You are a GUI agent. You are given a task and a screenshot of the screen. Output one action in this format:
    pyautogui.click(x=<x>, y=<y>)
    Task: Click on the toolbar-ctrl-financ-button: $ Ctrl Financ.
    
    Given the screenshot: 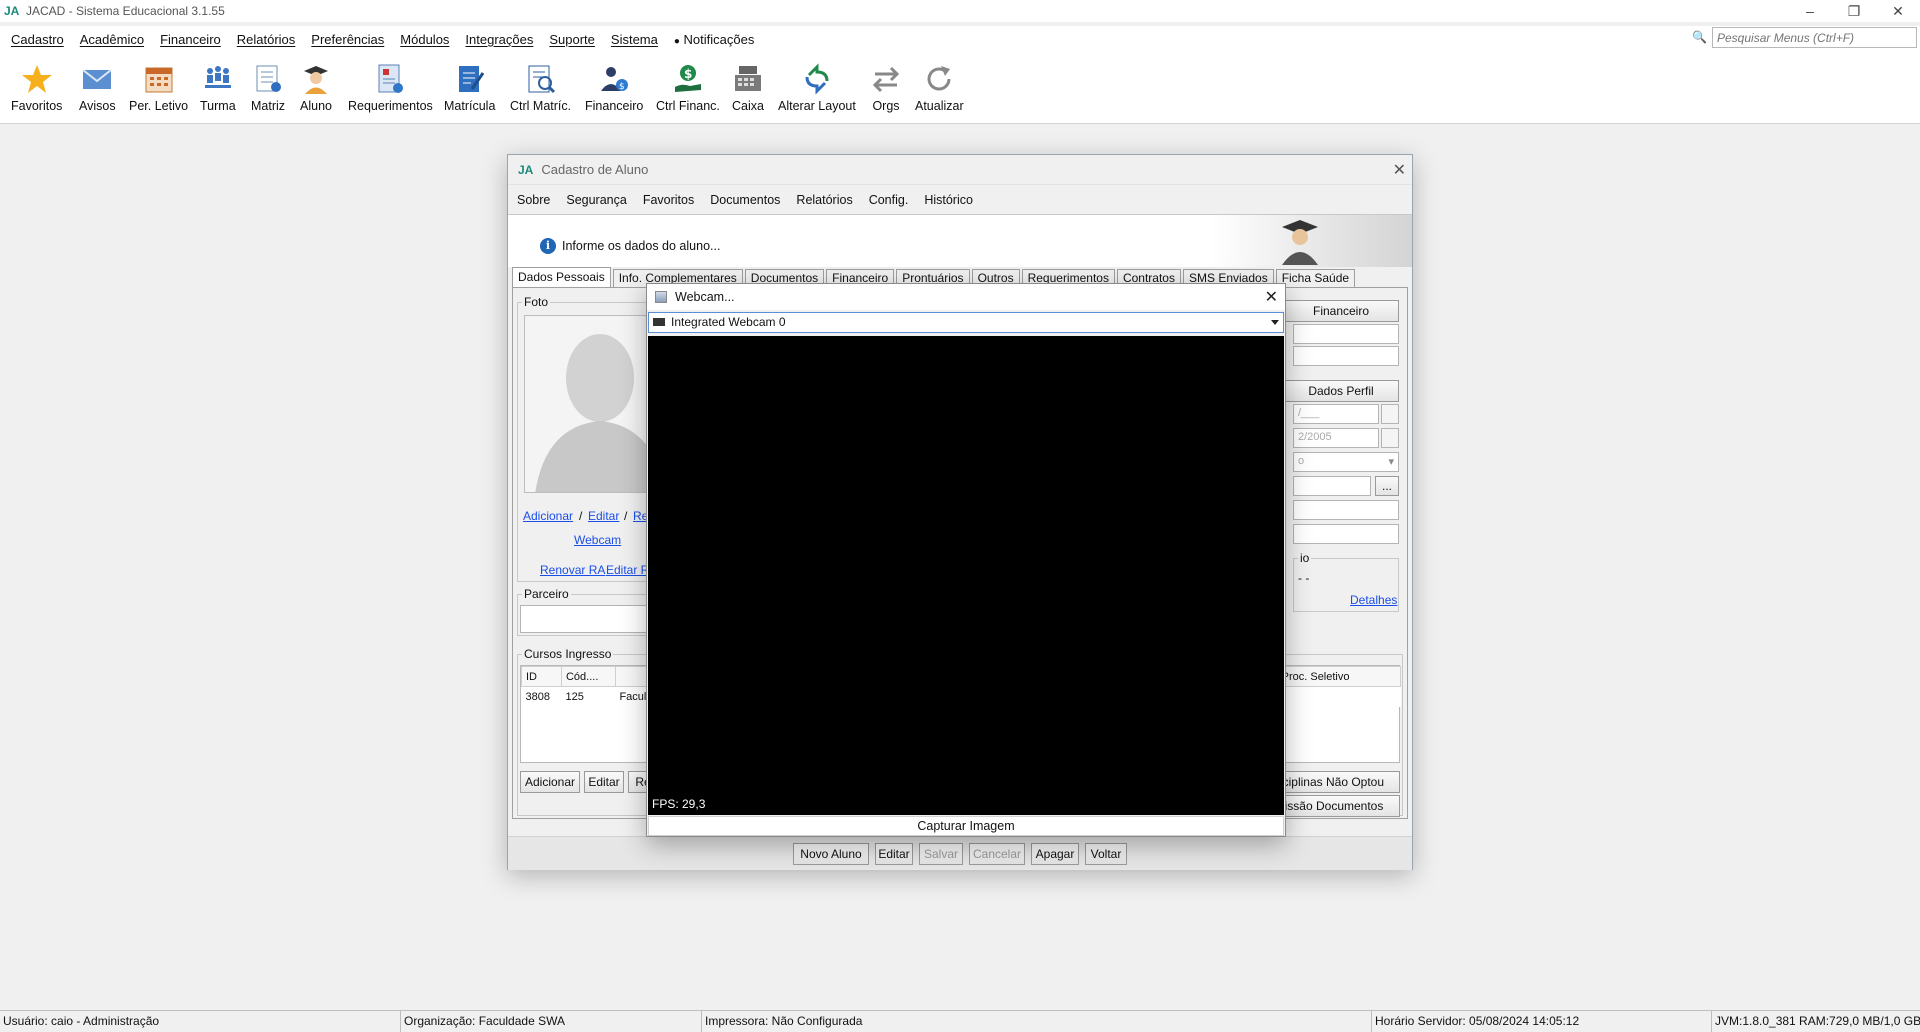 What is the action you would take?
    pyautogui.click(x=688, y=87)
    